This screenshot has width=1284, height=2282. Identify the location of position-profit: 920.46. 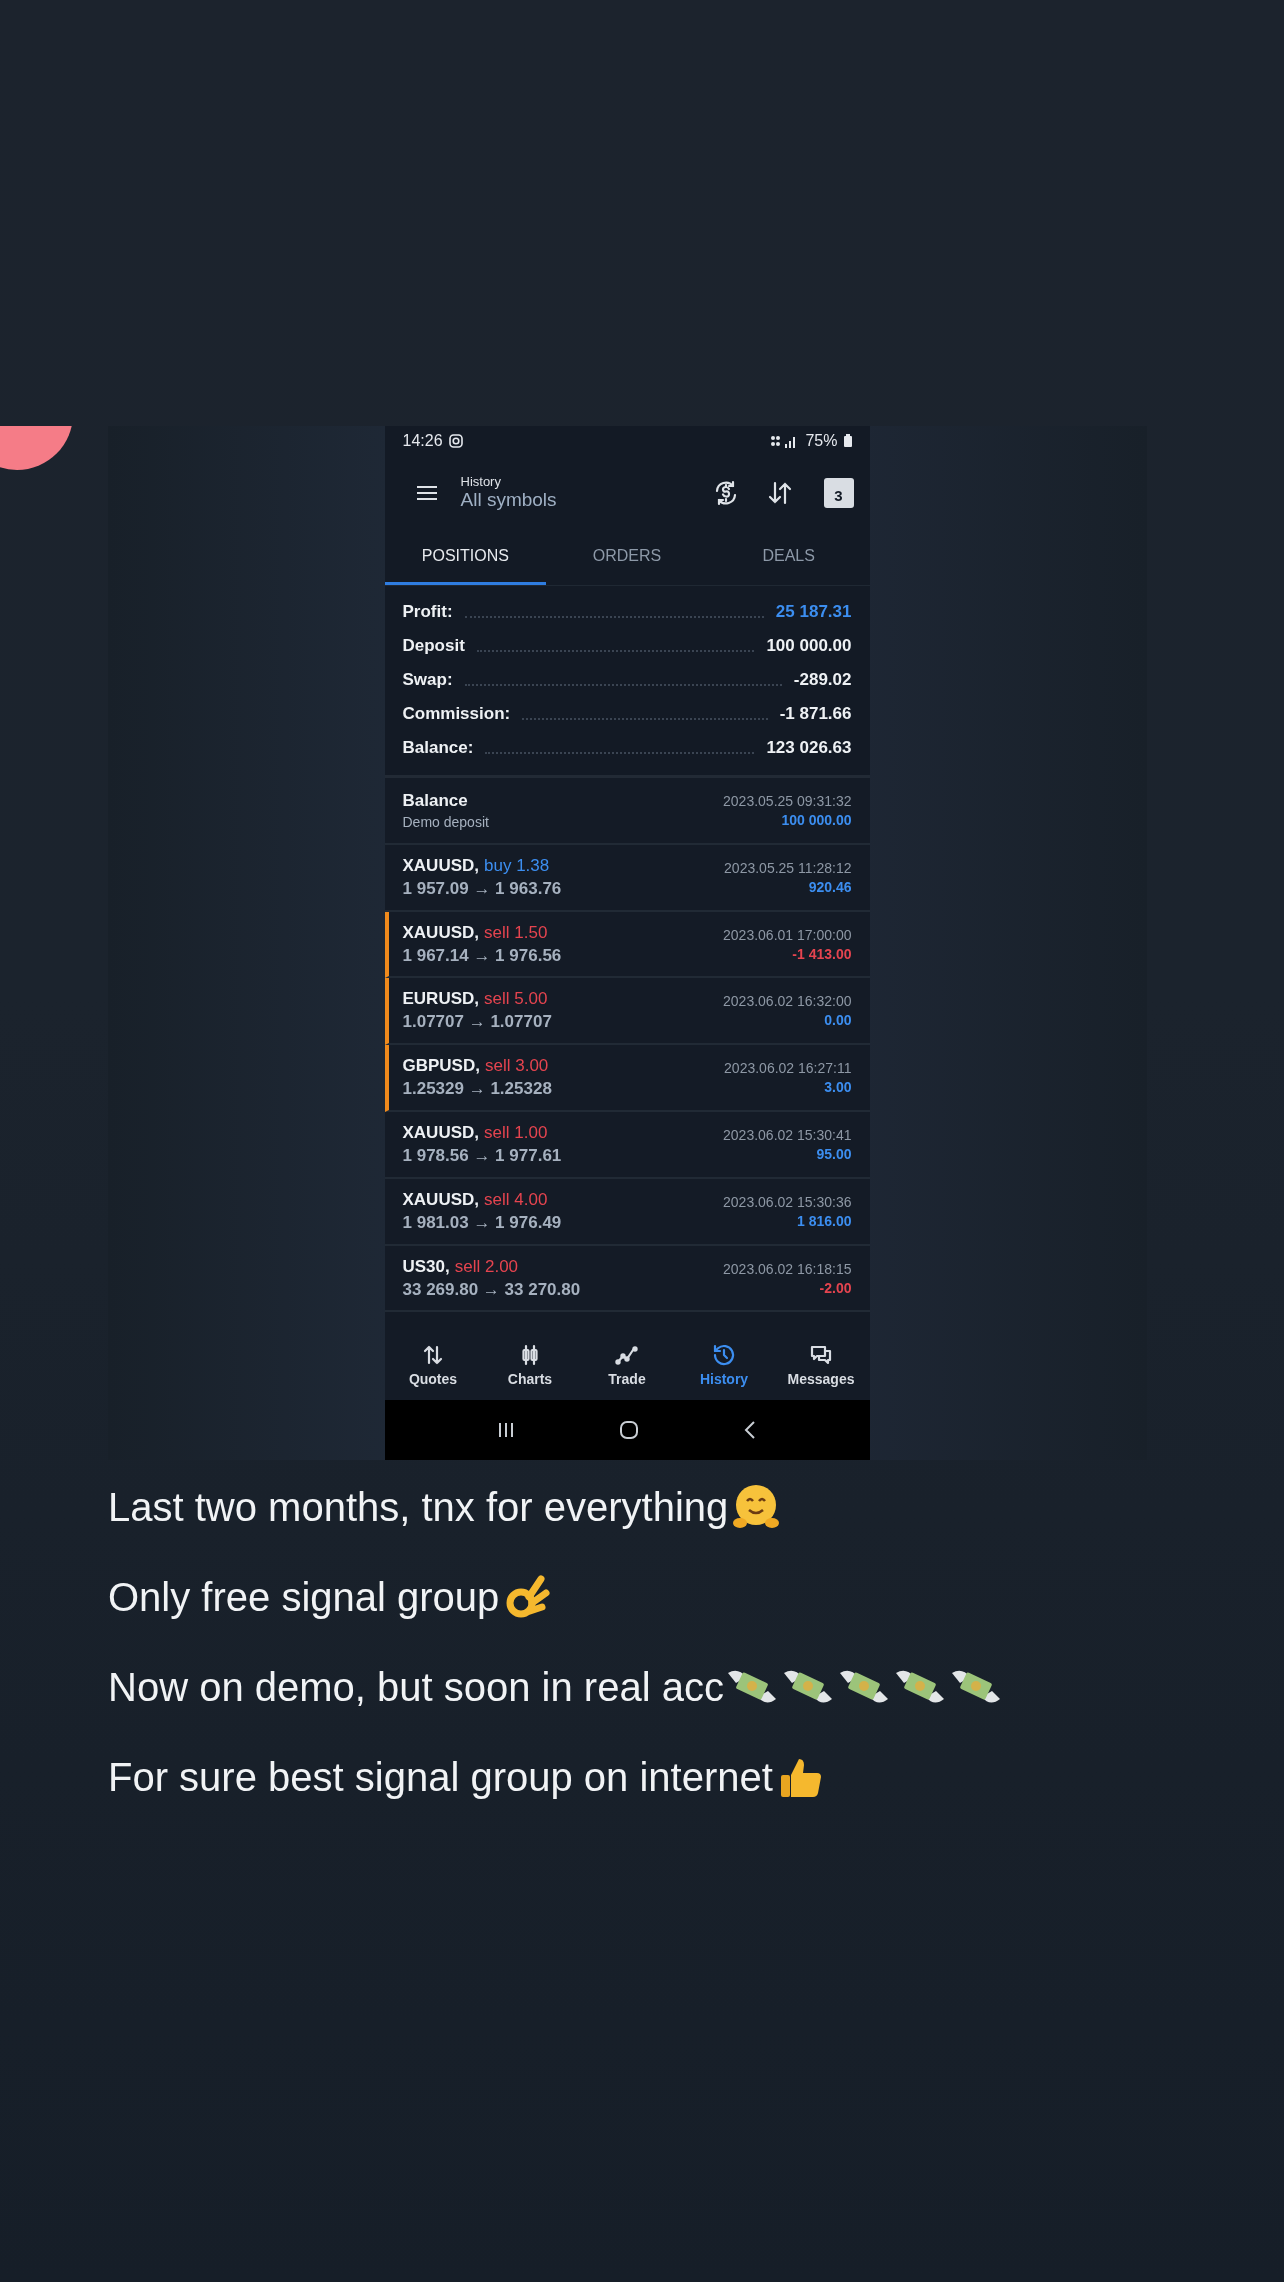
(830, 886).